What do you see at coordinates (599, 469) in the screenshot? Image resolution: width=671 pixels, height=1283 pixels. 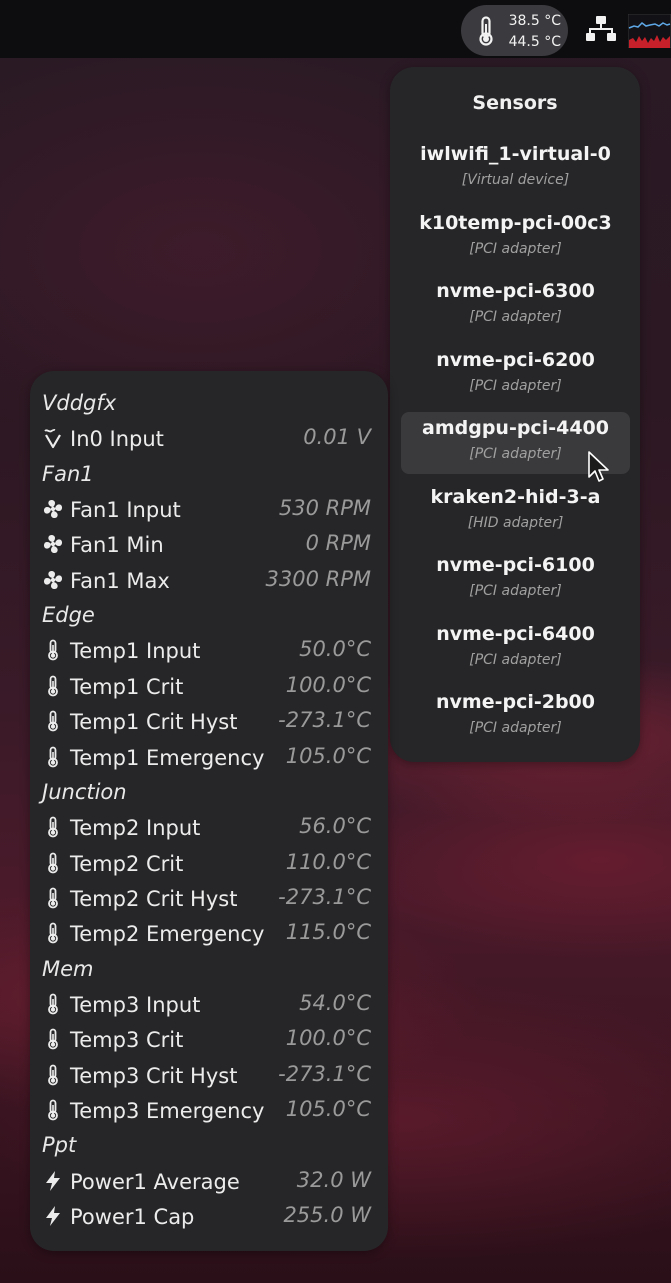 I see `mouse-cursor-icon` at bounding box center [599, 469].